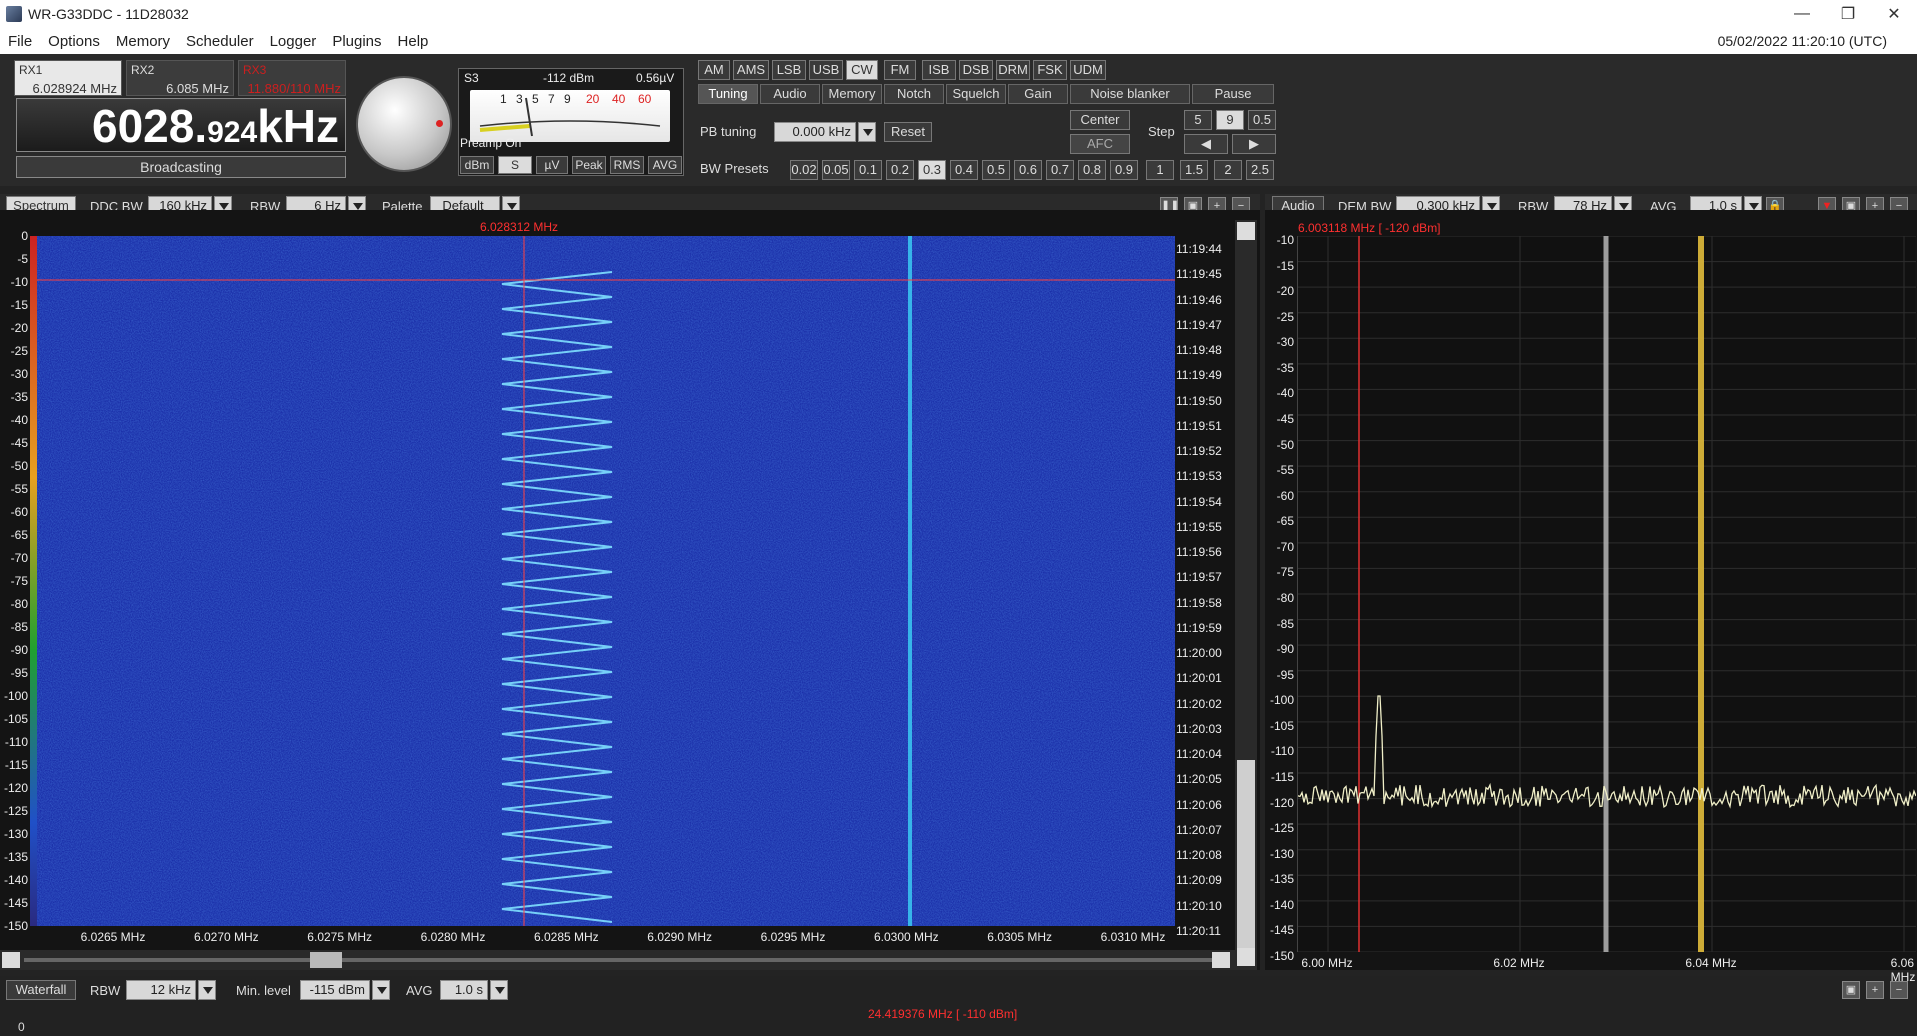 The height and width of the screenshot is (1036, 1917). Describe the element at coordinates (499, 990) in the screenshot. I see `waterfall-avg-dropdown` at that location.